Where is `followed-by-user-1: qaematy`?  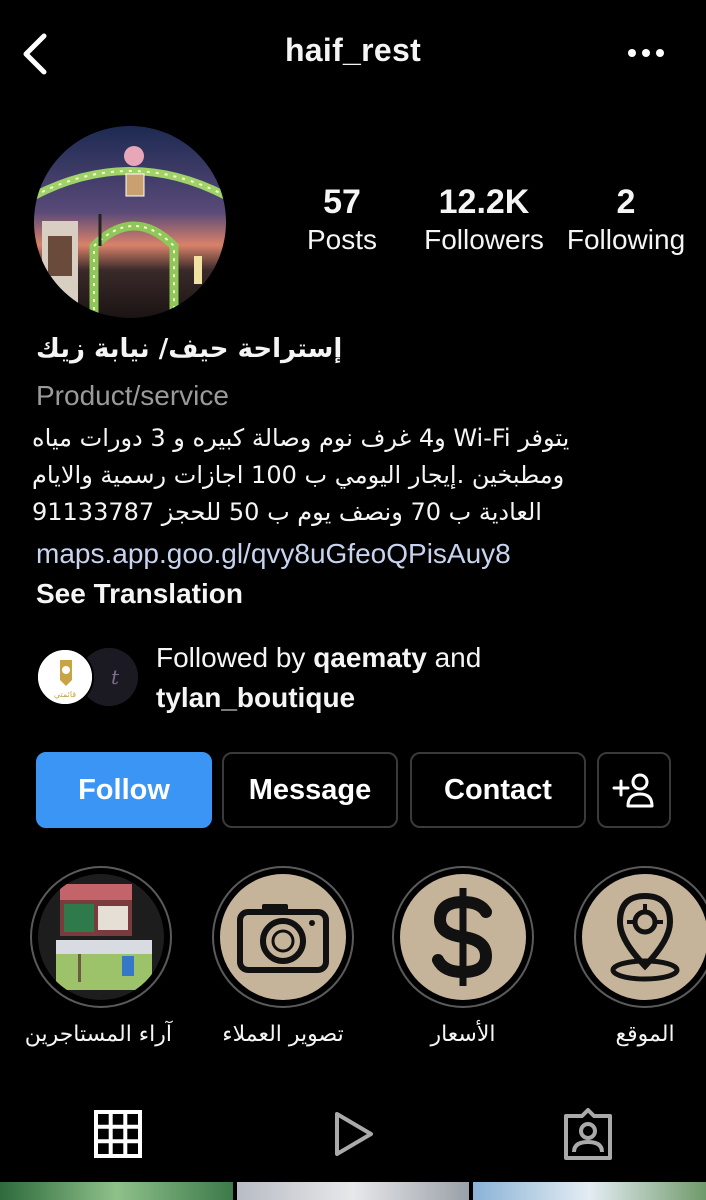 followed-by-user-1: qaematy is located at coordinates (370, 657).